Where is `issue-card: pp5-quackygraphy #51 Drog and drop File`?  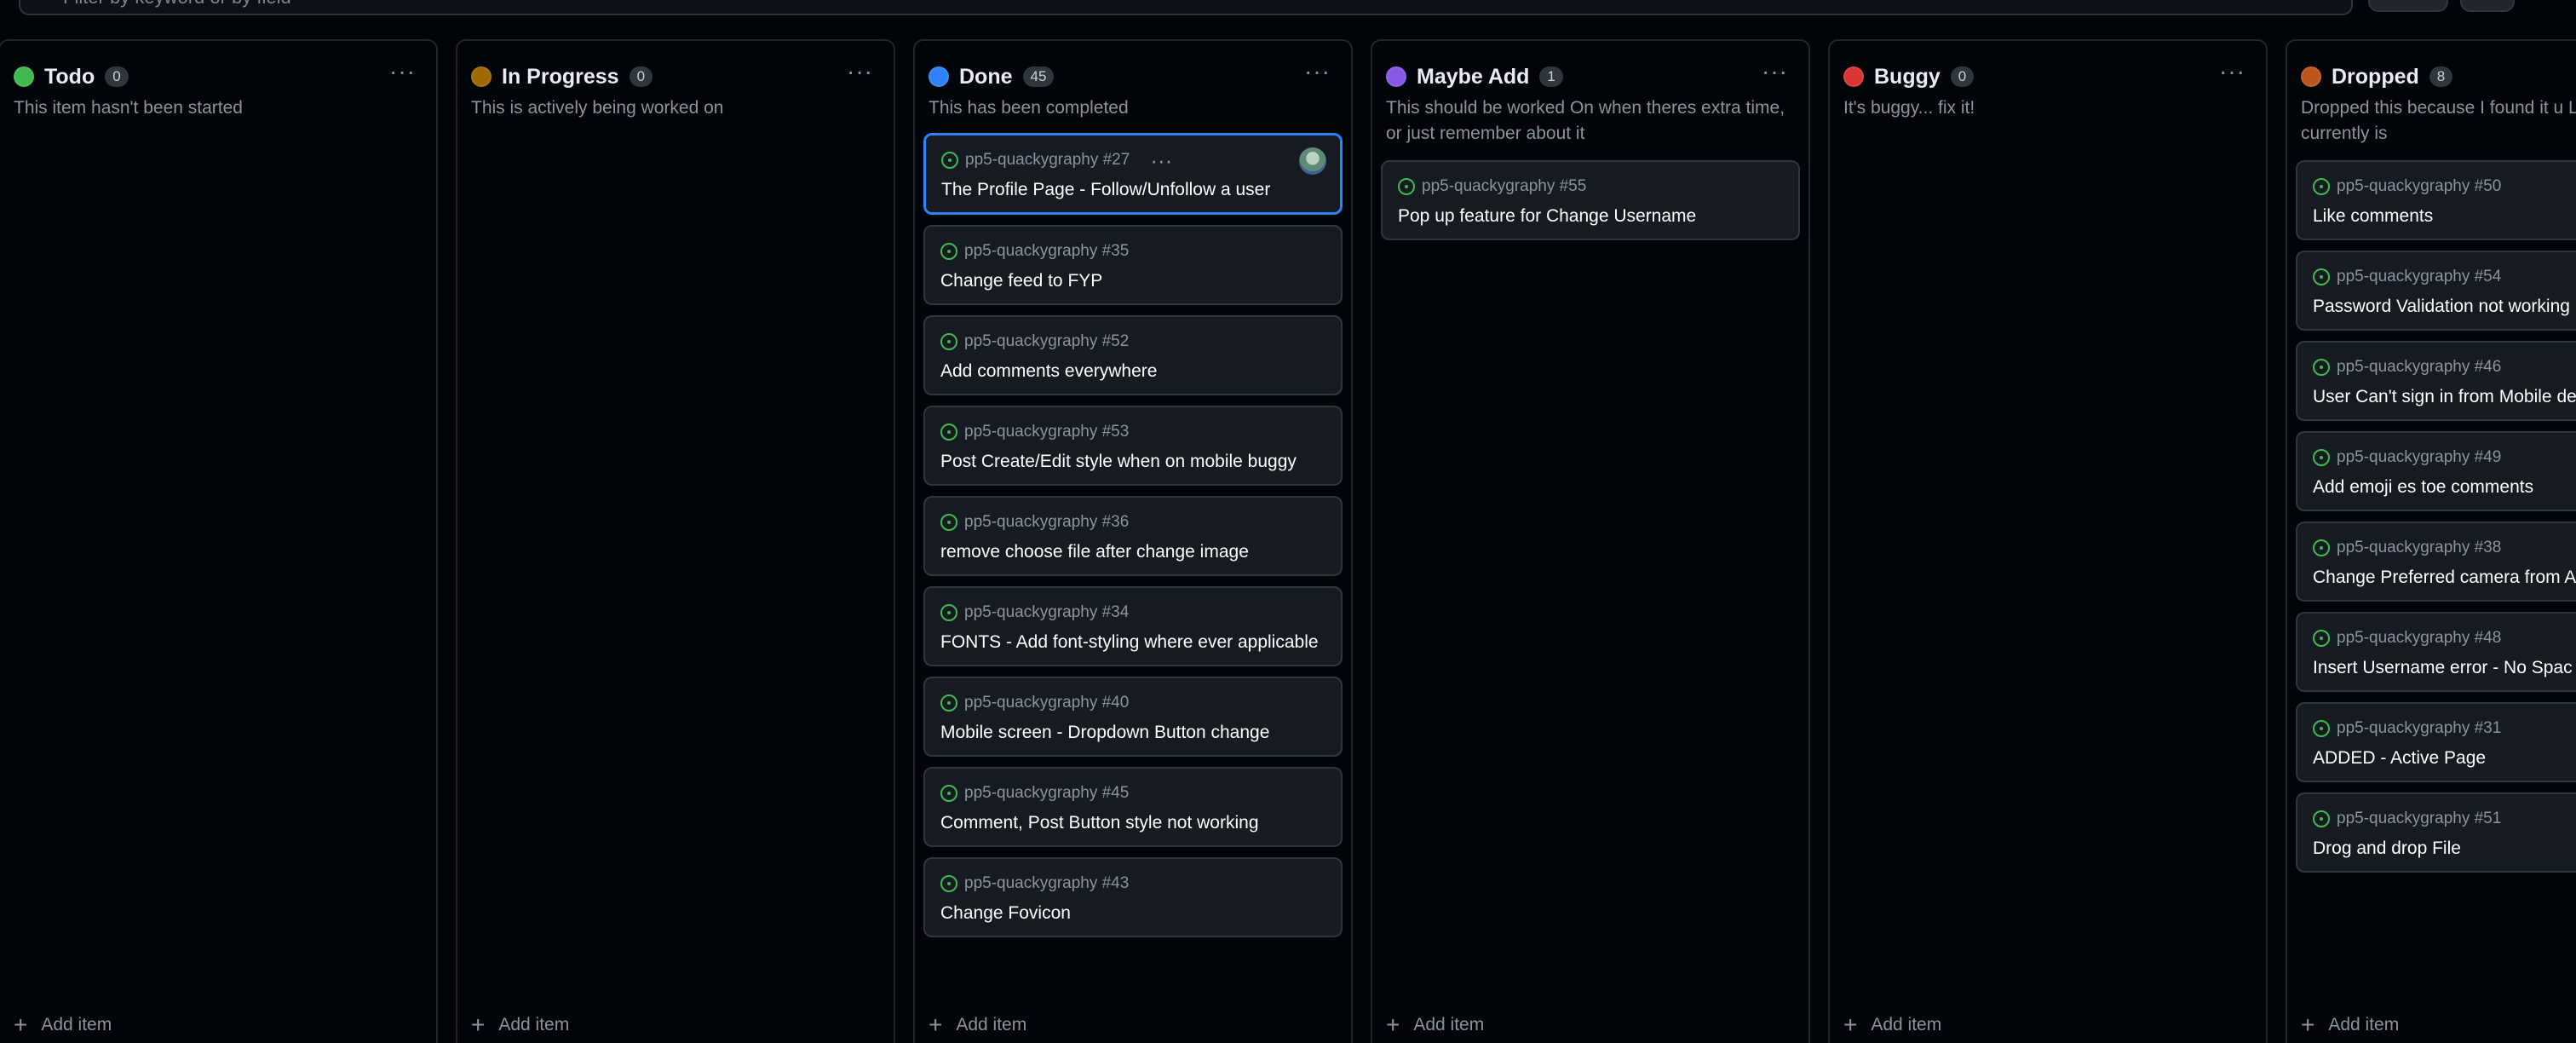
issue-card: pp5-quackygraphy #51 Drog and drop File is located at coordinates (2436, 832).